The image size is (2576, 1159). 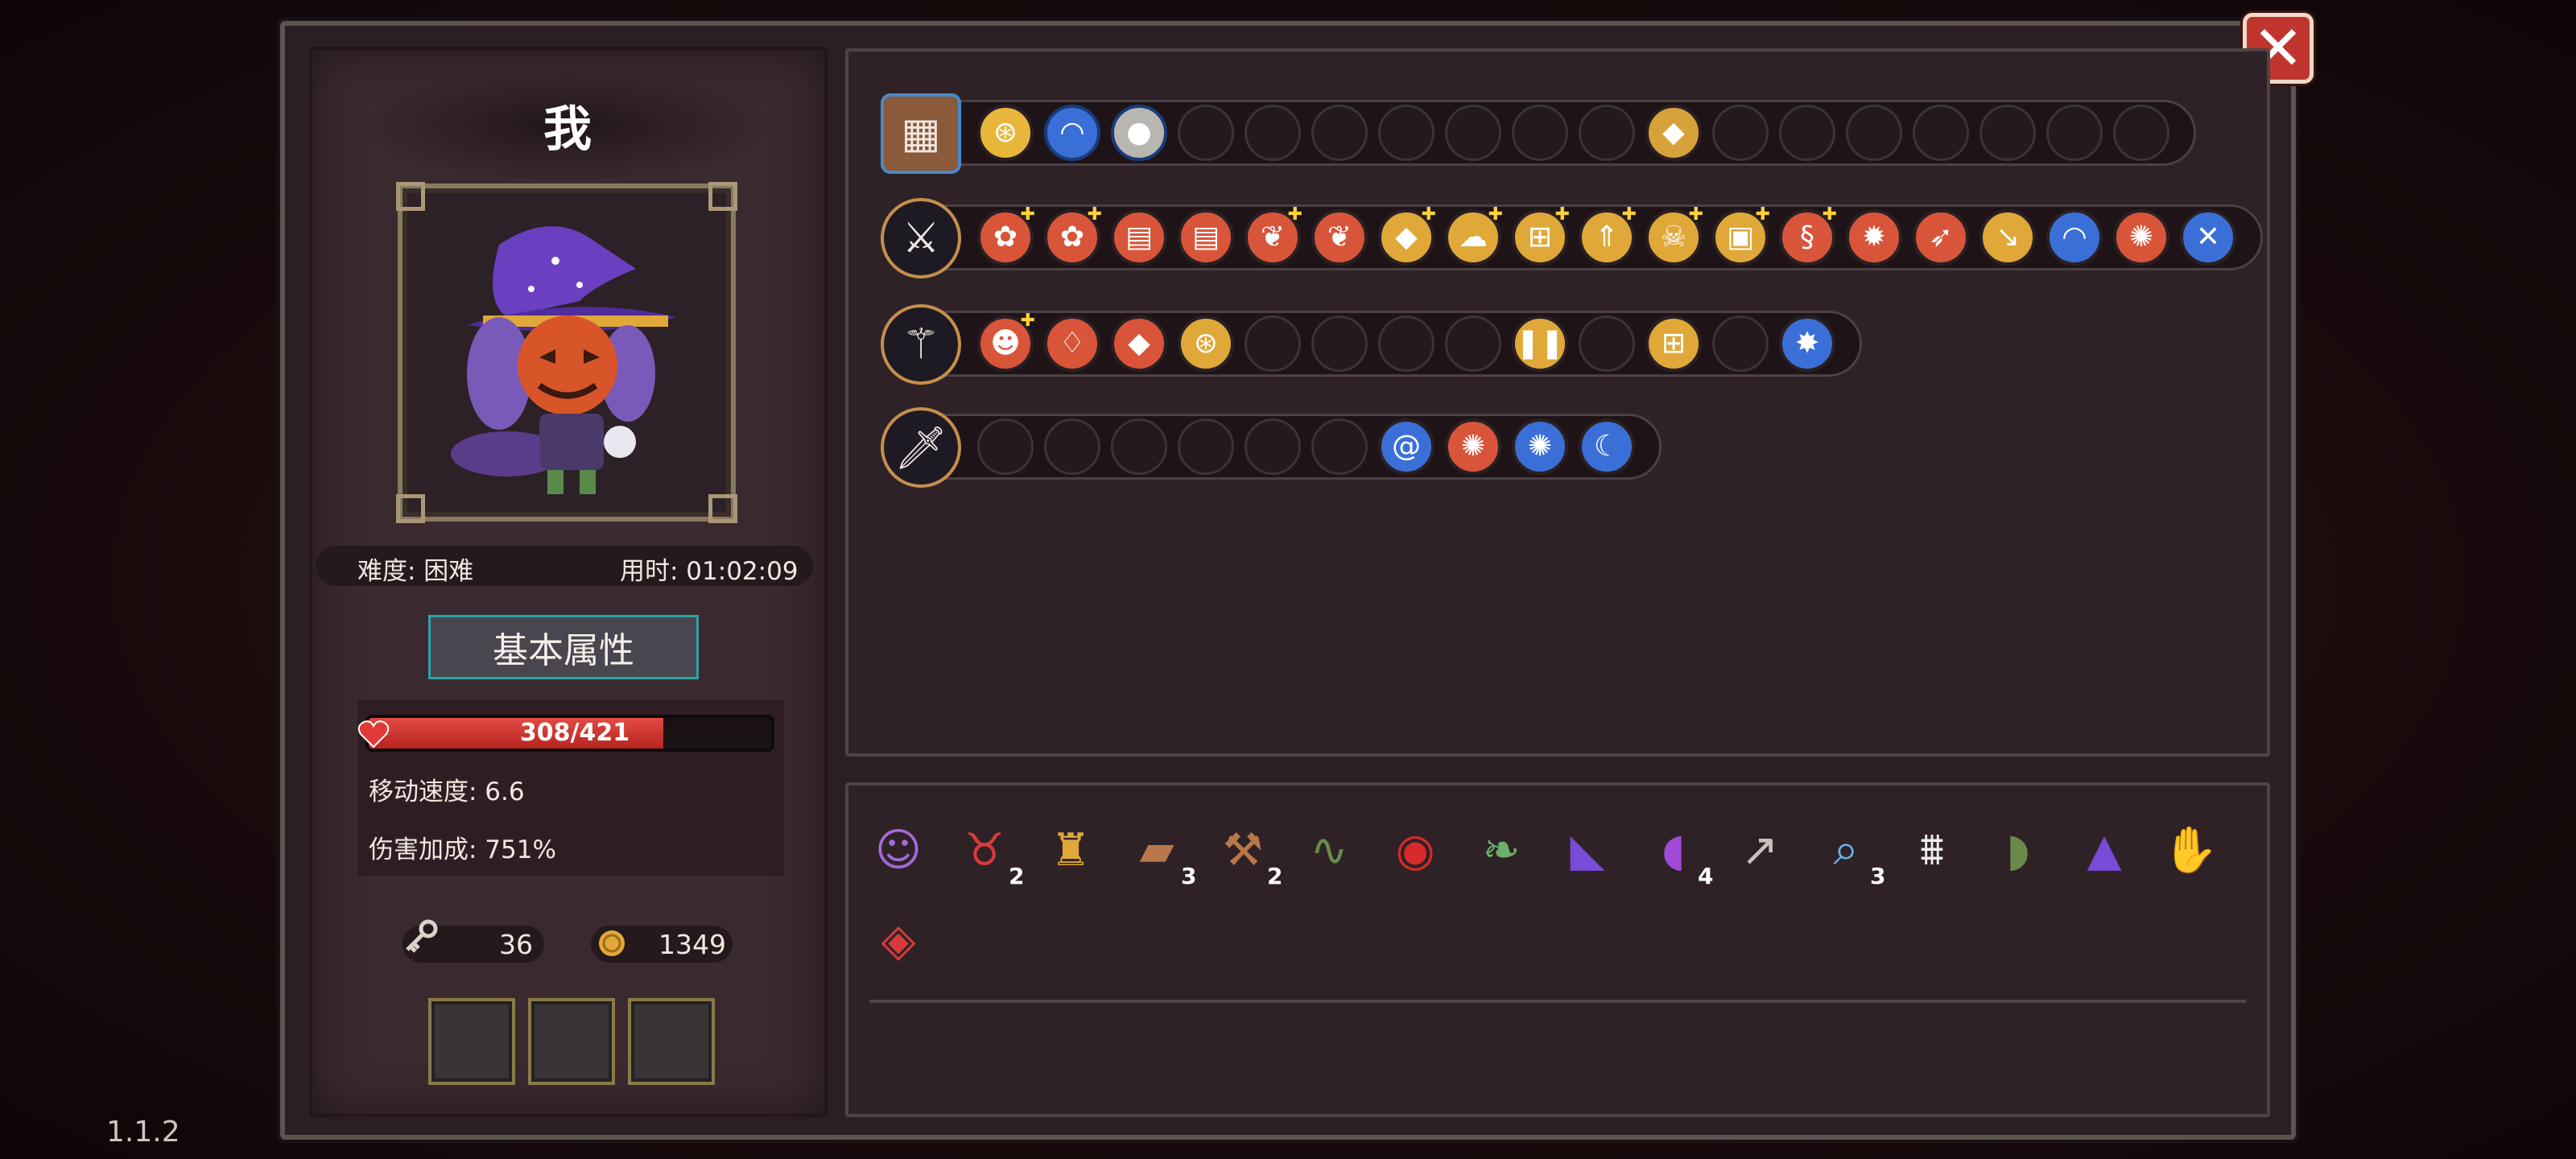 What do you see at coordinates (1941, 237) in the screenshot?
I see `red-feather-icon: ➶` at bounding box center [1941, 237].